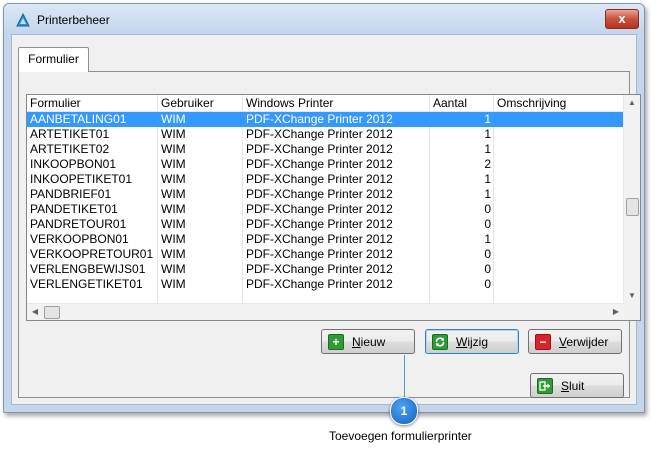 This screenshot has height=459, width=657. What do you see at coordinates (587, 341) in the screenshot?
I see `verwijder-label-rest: erwijder` at bounding box center [587, 341].